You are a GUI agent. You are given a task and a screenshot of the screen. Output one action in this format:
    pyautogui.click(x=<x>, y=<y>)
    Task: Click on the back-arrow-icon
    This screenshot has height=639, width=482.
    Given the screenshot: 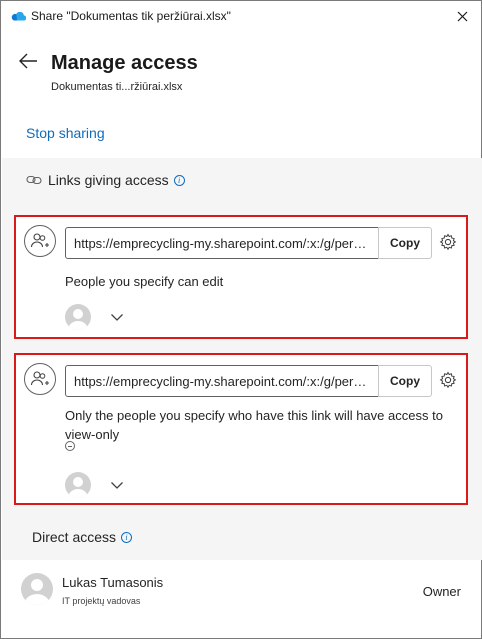 What is the action you would take?
    pyautogui.click(x=28, y=61)
    